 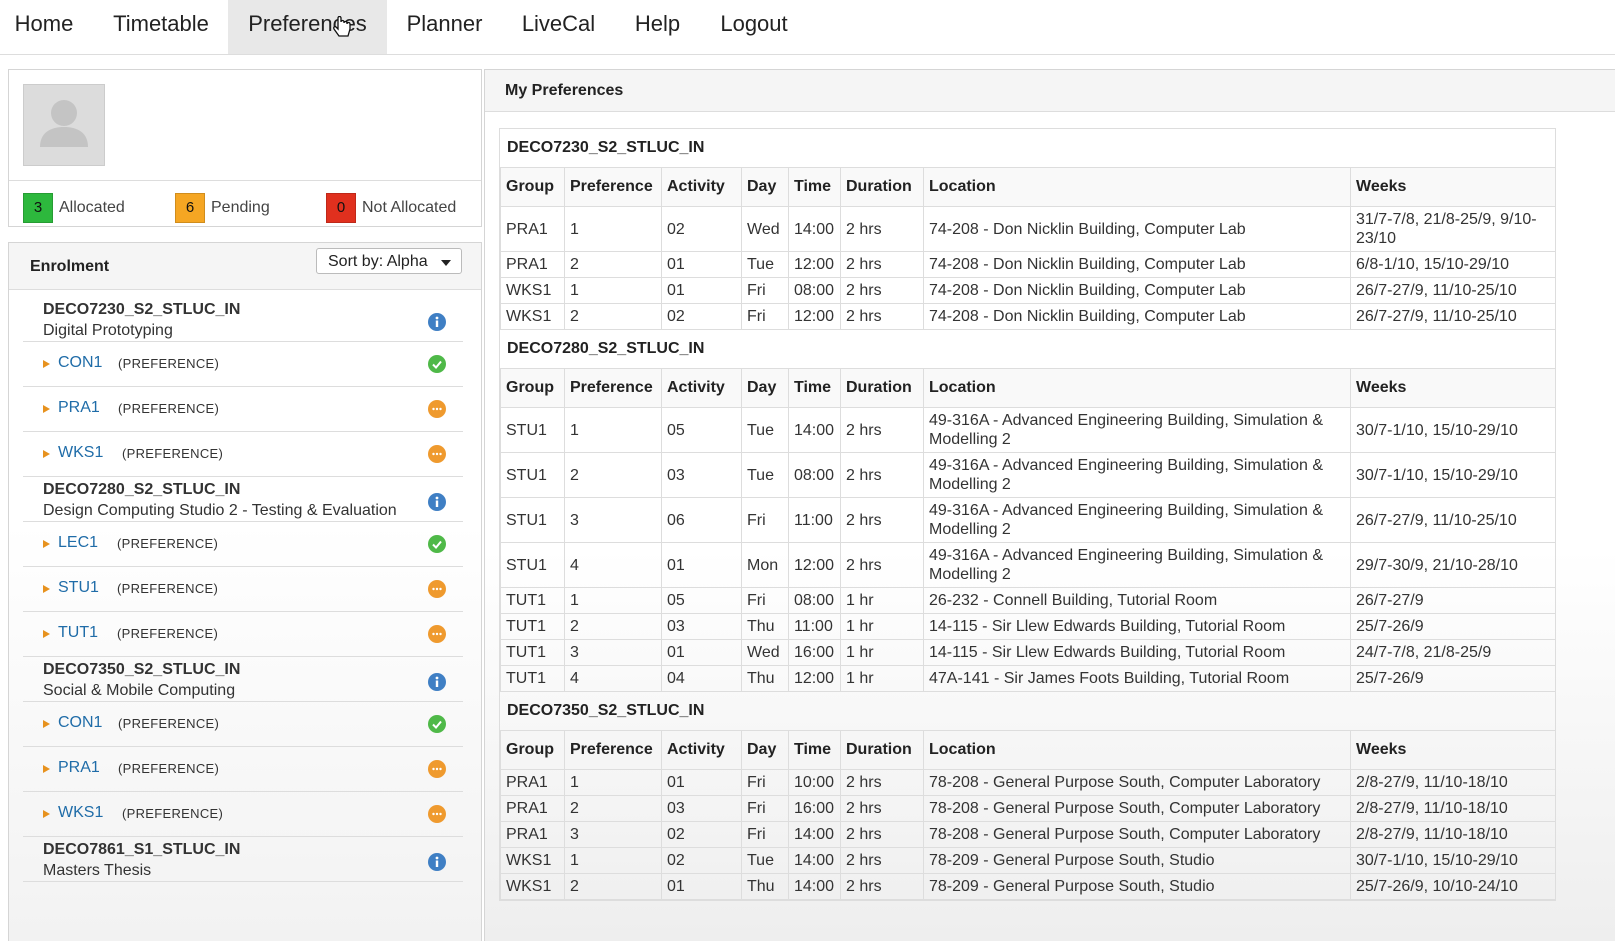 I want to click on table-cell: 30/7-1/10, 15/10-29/10, so click(x=1453, y=860).